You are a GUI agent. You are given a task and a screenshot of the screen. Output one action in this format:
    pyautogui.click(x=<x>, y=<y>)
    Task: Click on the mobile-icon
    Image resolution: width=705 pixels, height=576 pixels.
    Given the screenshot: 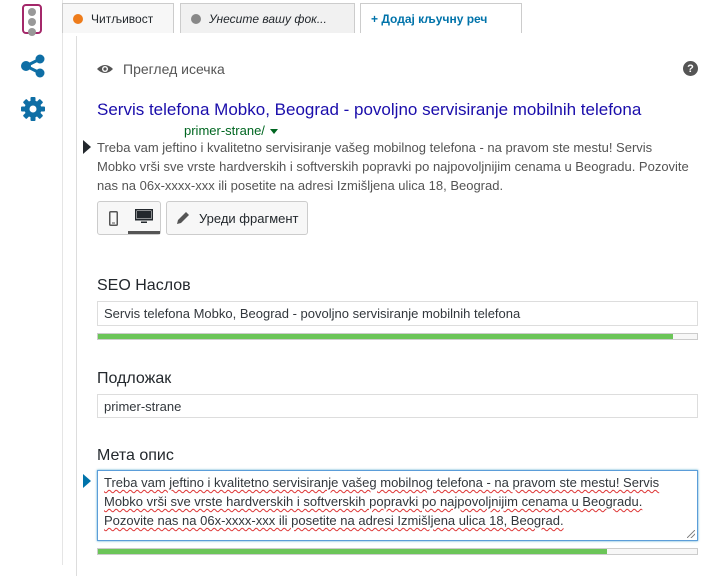 What is the action you would take?
    pyautogui.click(x=113, y=218)
    